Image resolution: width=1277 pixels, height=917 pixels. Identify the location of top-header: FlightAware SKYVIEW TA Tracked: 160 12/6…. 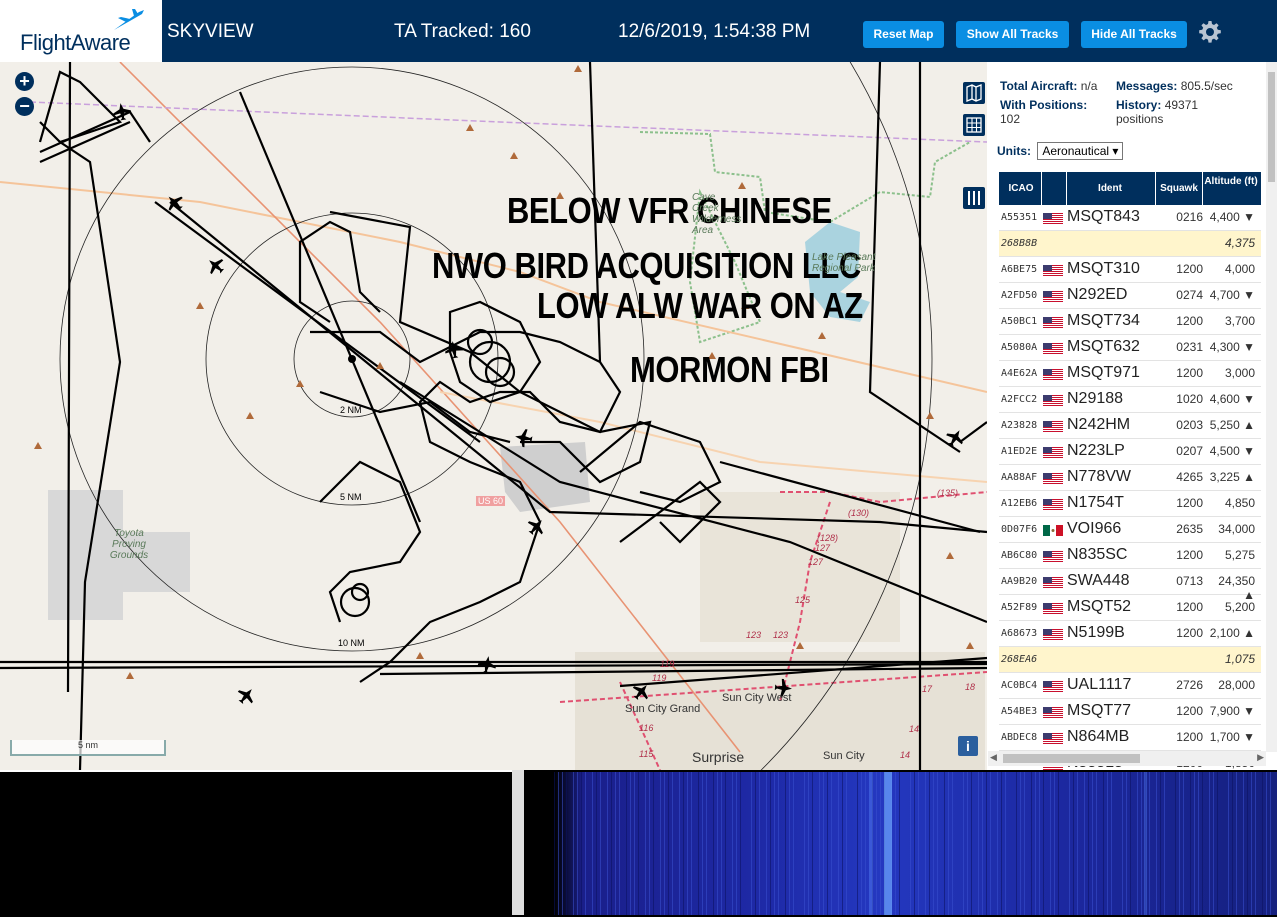
(638, 31).